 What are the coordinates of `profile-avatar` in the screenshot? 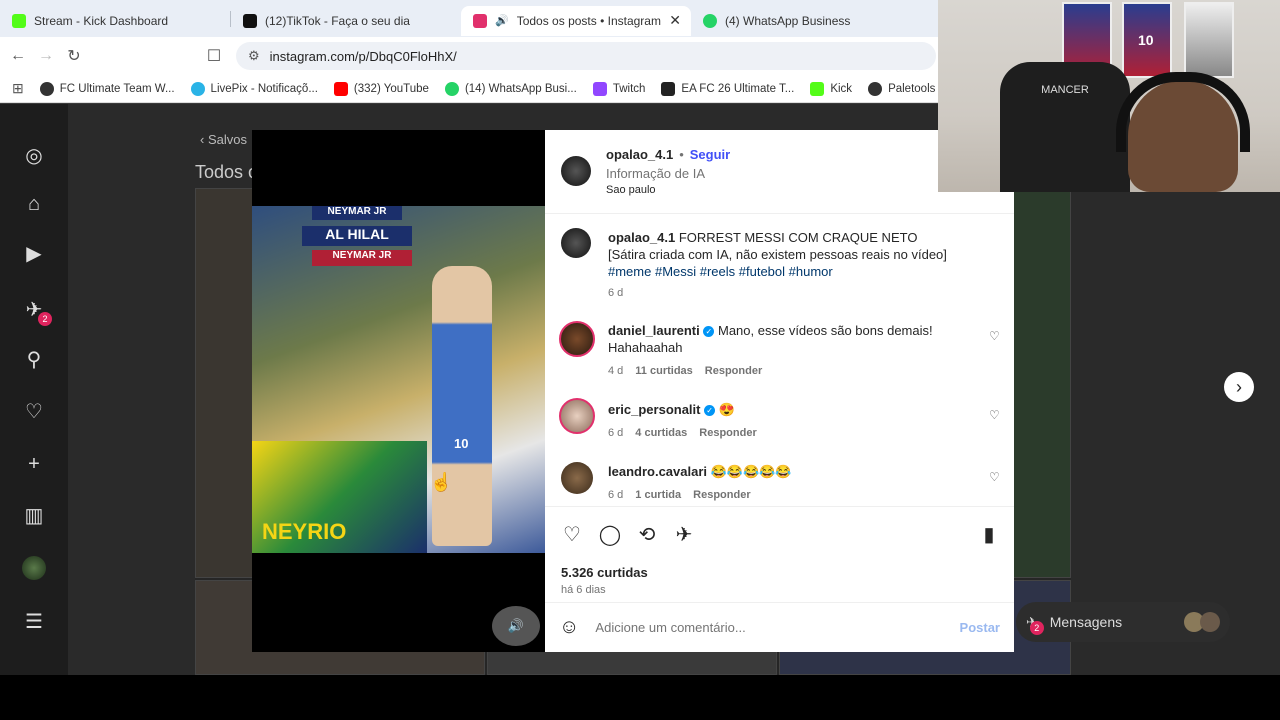 It's located at (34, 568).